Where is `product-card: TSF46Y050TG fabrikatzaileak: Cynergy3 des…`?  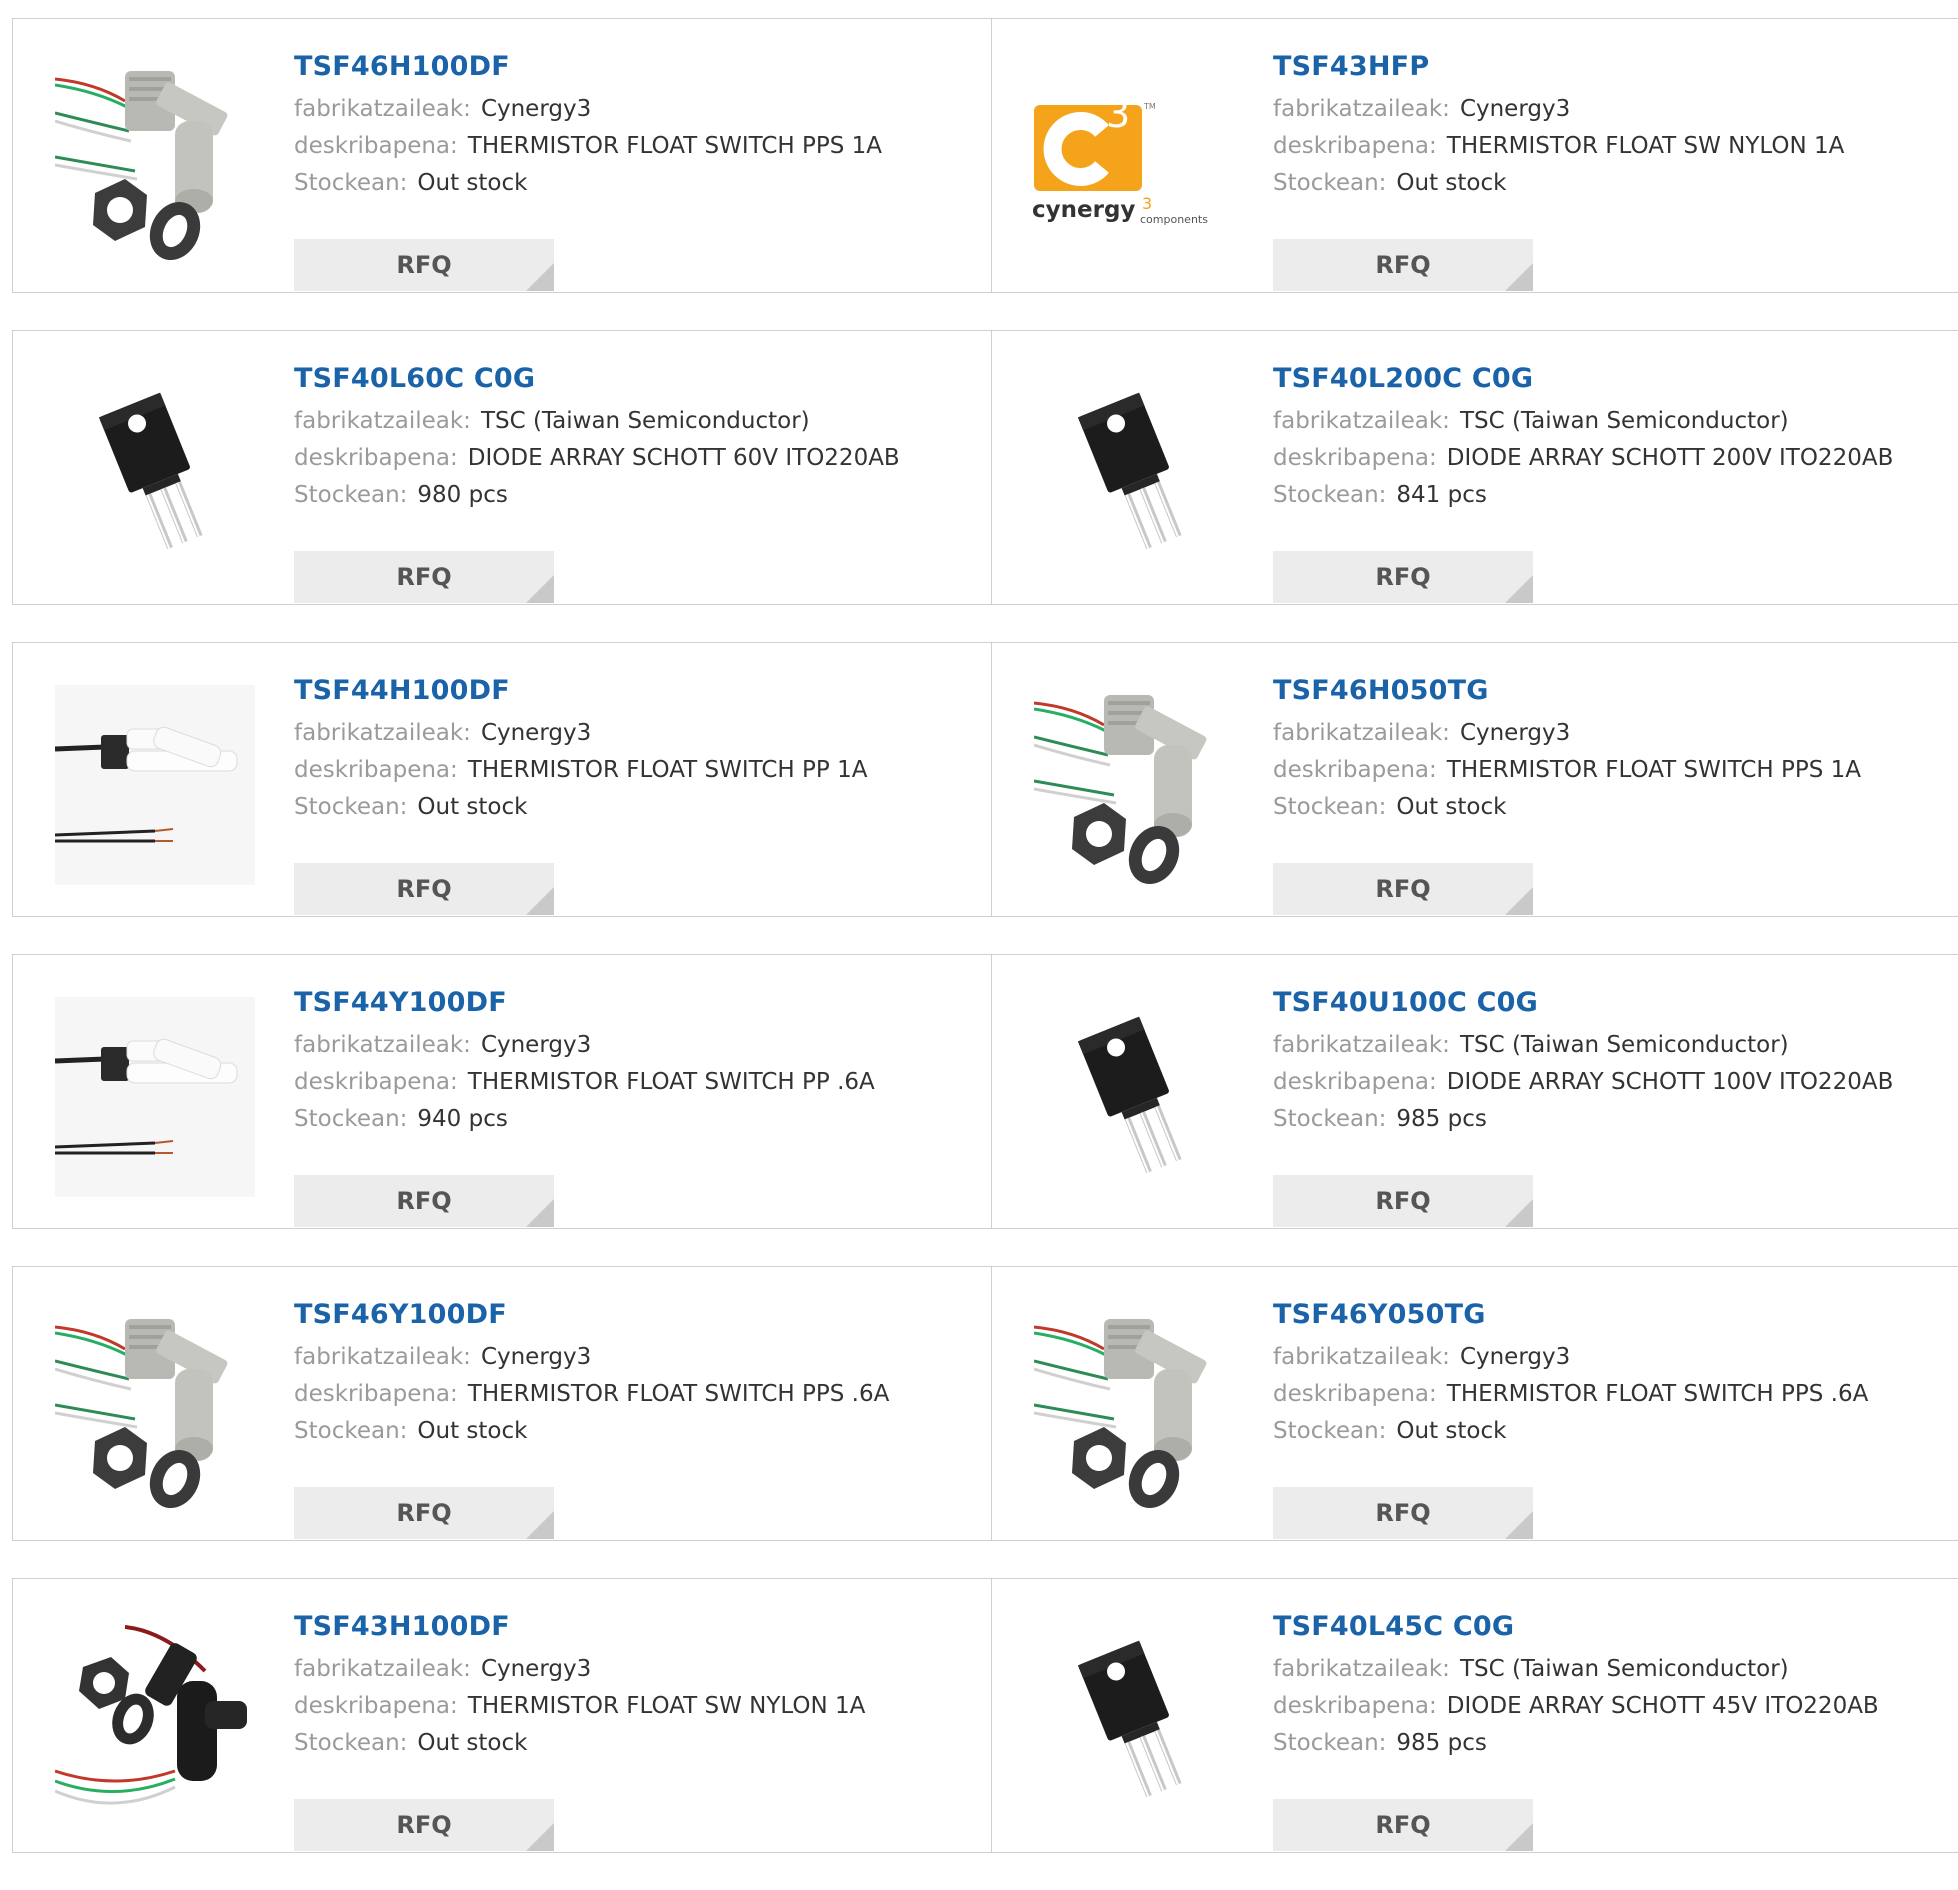 product-card: TSF46Y050TG fabrikatzaileak: Cynergy3 des… is located at coordinates (1474, 1403).